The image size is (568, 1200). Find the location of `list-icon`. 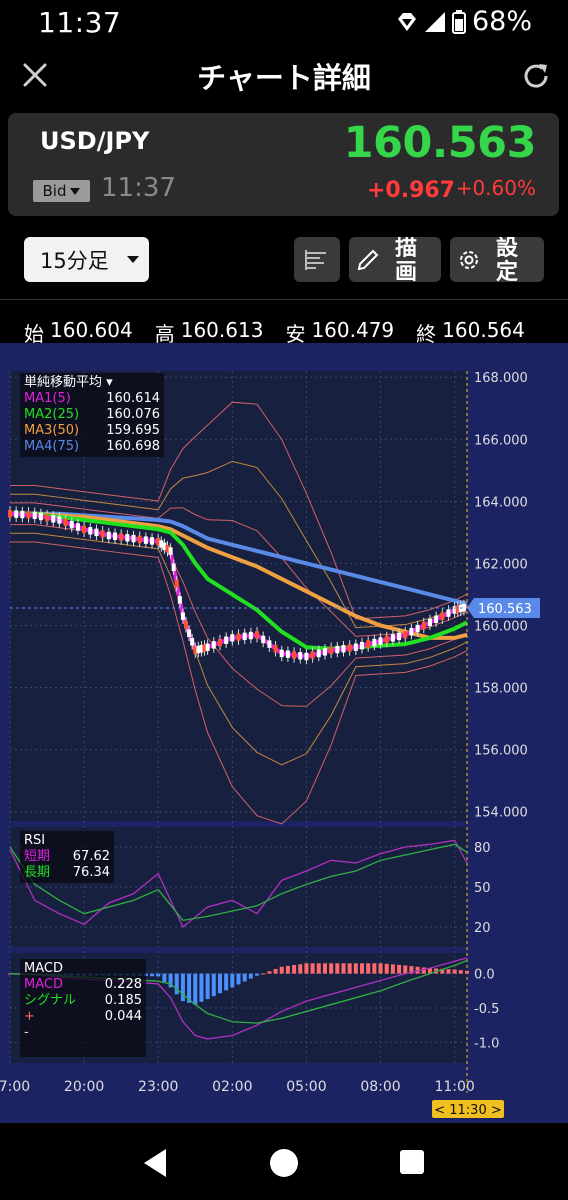

list-icon is located at coordinates (315, 260).